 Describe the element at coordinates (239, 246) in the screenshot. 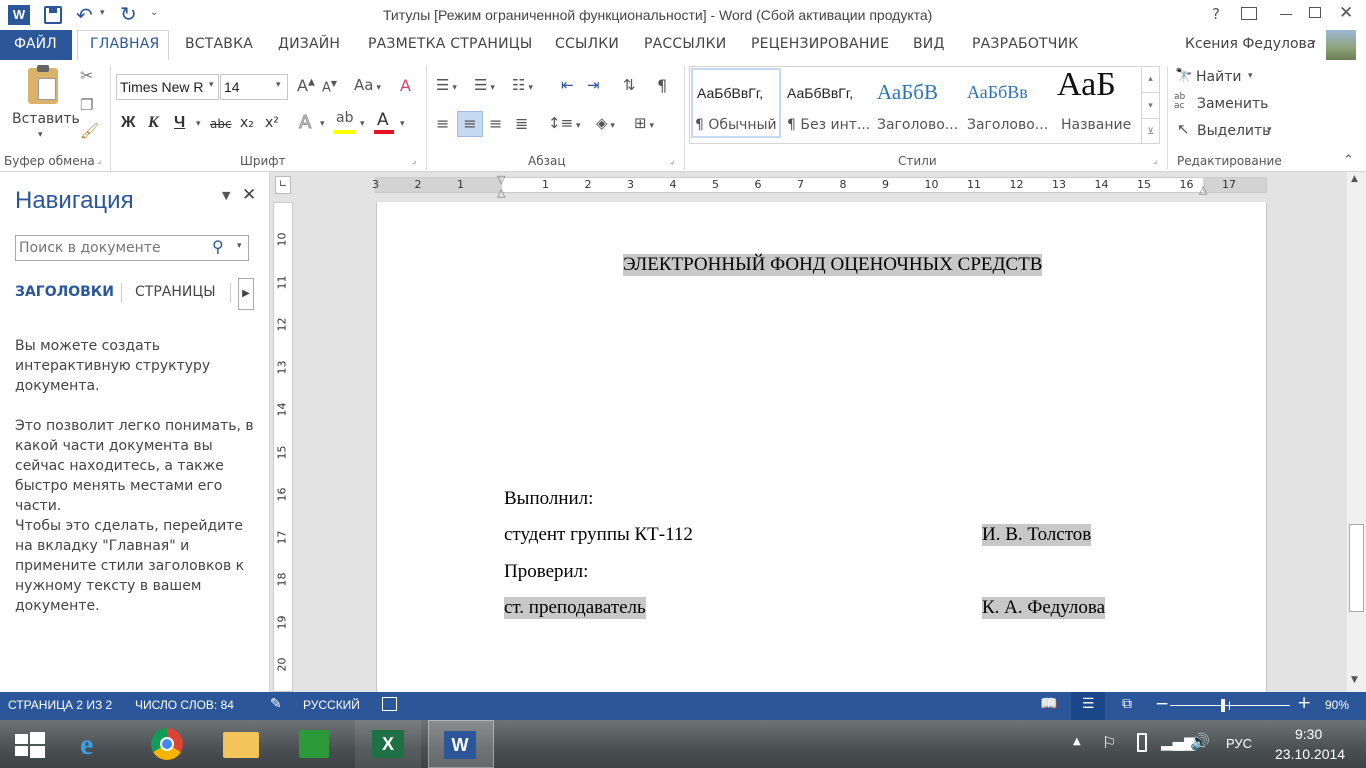

I see `search-dropdown-icon: ▾` at that location.